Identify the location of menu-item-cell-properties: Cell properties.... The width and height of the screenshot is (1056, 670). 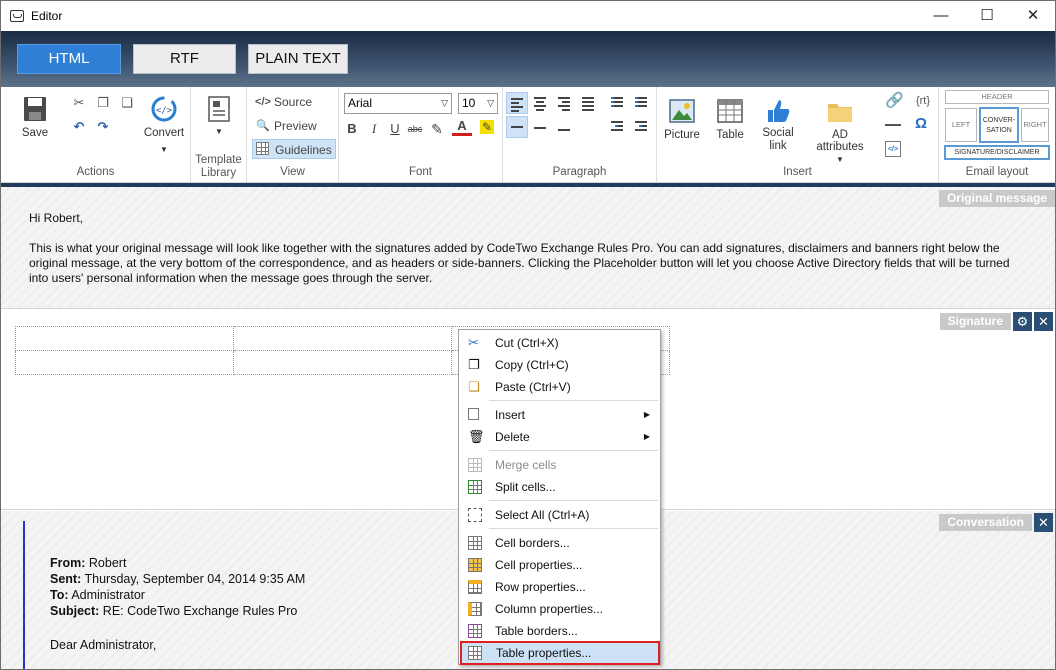
(559, 565).